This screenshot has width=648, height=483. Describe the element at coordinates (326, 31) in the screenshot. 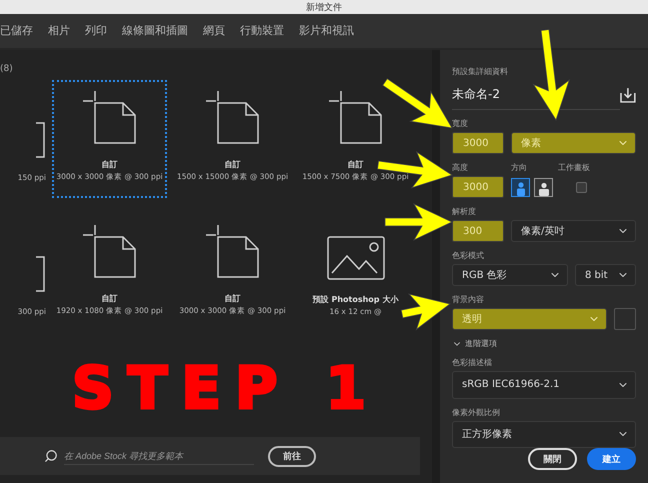

I see `category-tab: 影片和視訊` at that location.